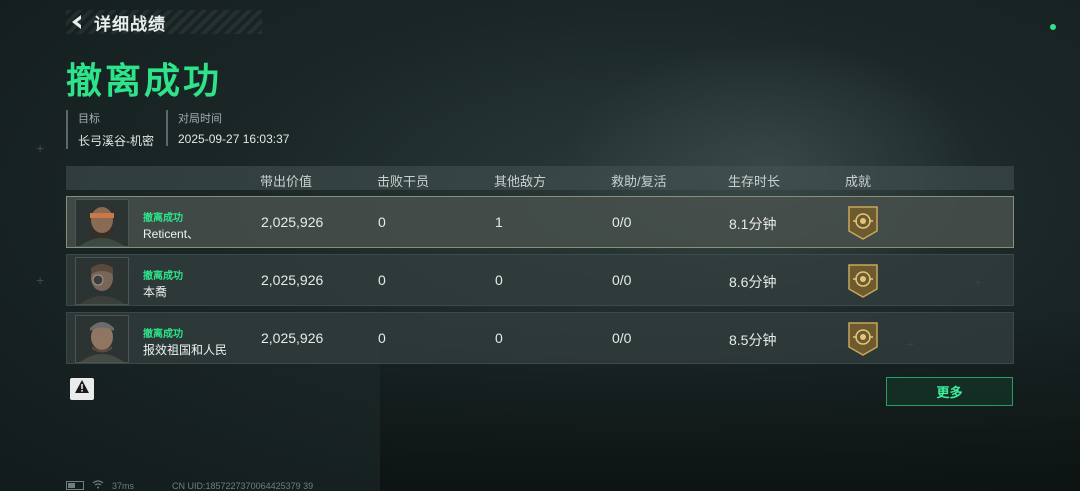 This screenshot has width=1080, height=491. What do you see at coordinates (171, 234) in the screenshot?
I see `player-name: Reticent、` at bounding box center [171, 234].